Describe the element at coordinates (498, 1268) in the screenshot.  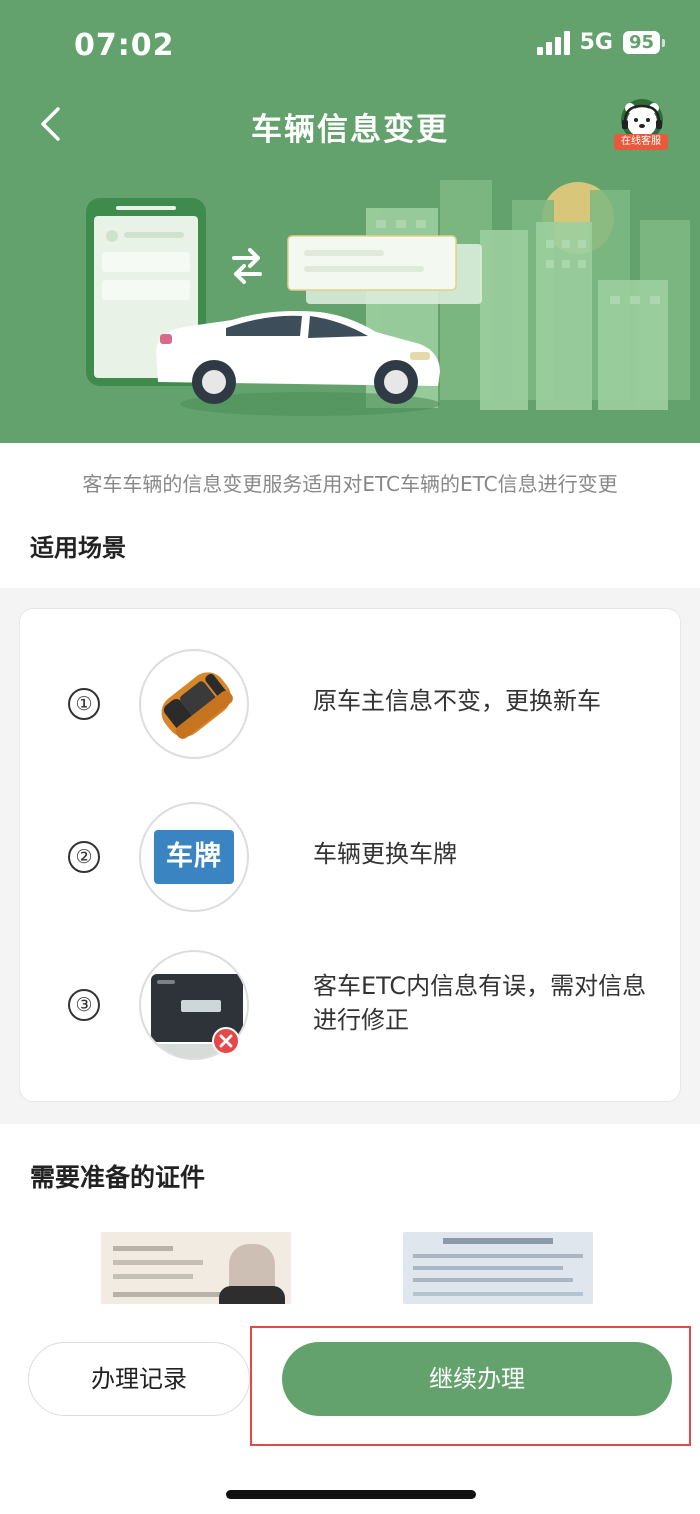
I see `vehicle-license-image` at that location.